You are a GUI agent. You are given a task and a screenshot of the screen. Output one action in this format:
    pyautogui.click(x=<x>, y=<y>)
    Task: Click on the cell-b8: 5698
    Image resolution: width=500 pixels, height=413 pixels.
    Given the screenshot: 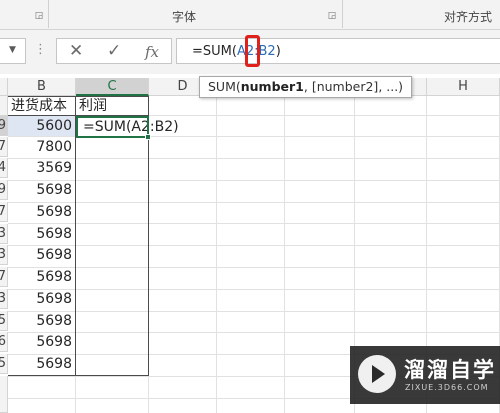 What is the action you would take?
    pyautogui.click(x=41, y=255)
    